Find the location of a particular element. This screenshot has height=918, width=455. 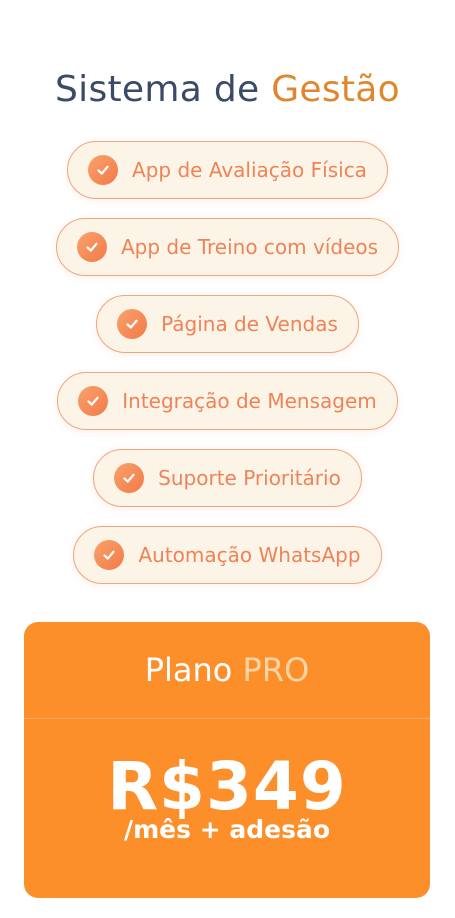

feature-label: Automação WhatsApp is located at coordinates (249, 555).